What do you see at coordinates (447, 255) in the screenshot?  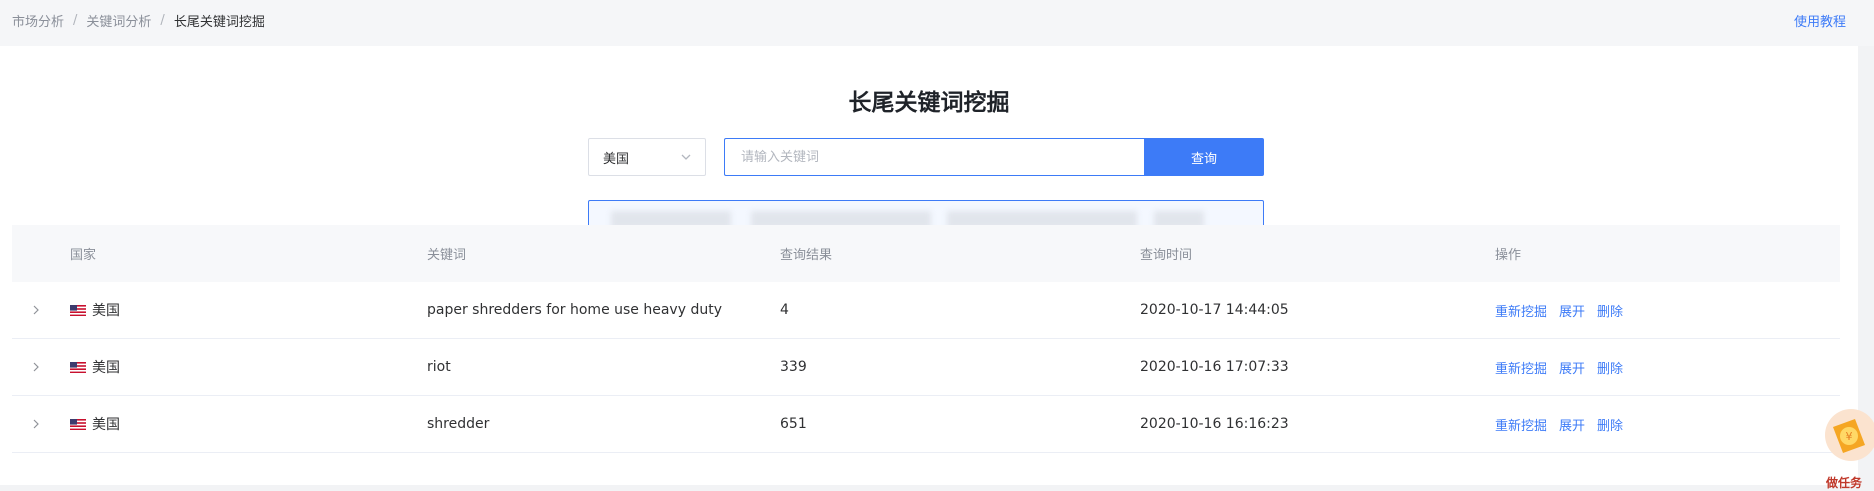 I see `column-header-keyword: 关键词` at bounding box center [447, 255].